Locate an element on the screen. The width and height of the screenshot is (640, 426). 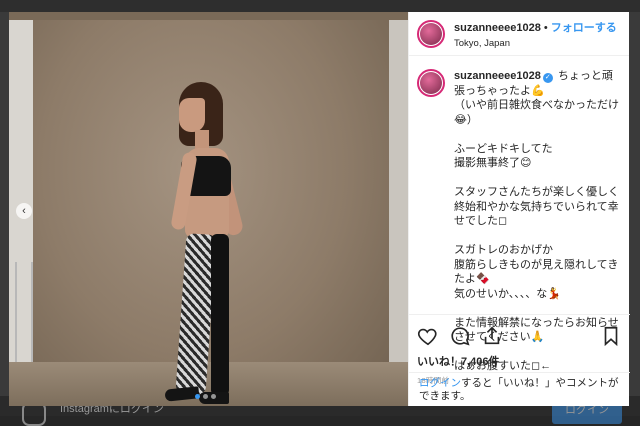
bookmark-icon is located at coordinates (611, 336).